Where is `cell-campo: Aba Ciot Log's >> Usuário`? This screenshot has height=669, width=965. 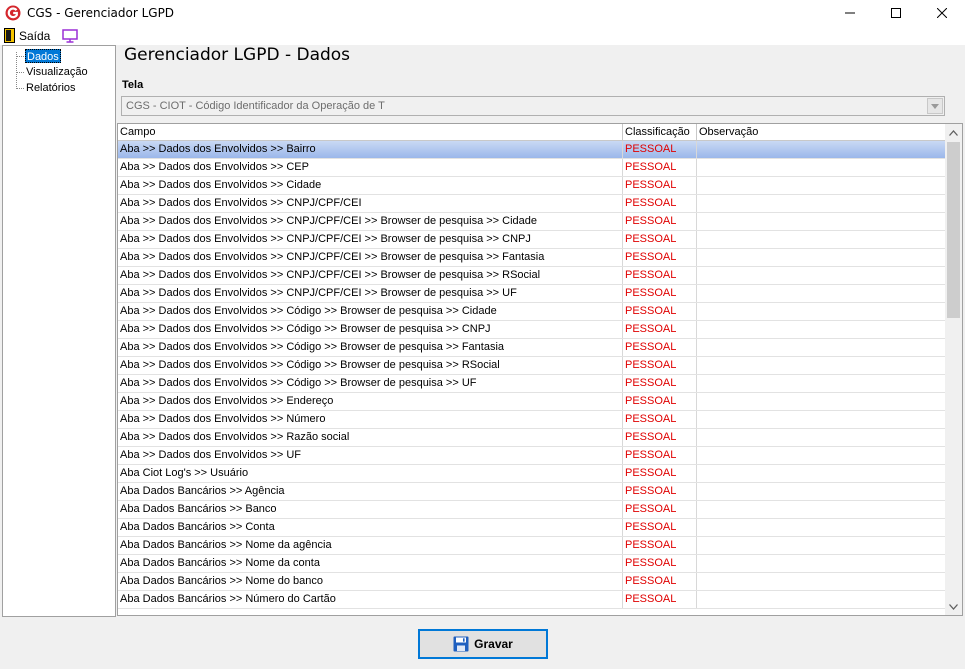
cell-campo: Aba Ciot Log's >> Usuário is located at coordinates (370, 473).